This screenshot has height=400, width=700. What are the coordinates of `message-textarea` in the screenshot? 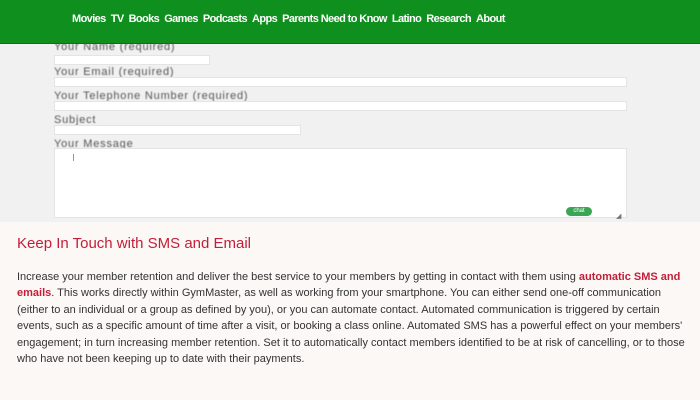 It's located at (340, 183).